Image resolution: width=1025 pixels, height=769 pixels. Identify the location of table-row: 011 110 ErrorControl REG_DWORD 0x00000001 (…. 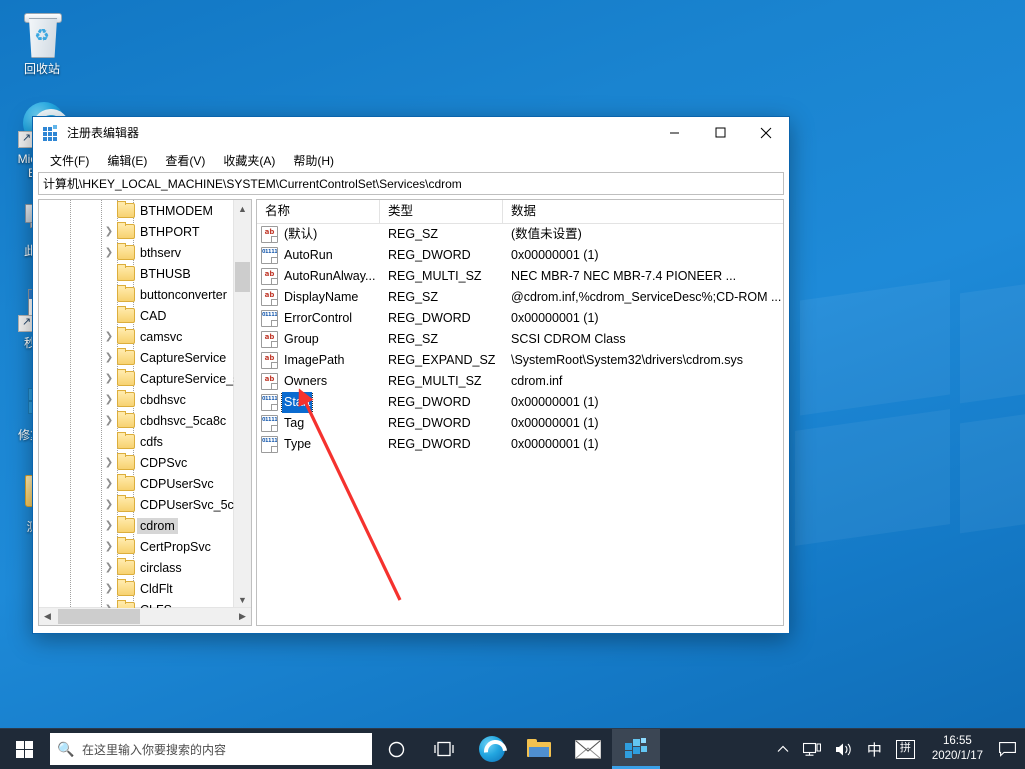
(520, 318).